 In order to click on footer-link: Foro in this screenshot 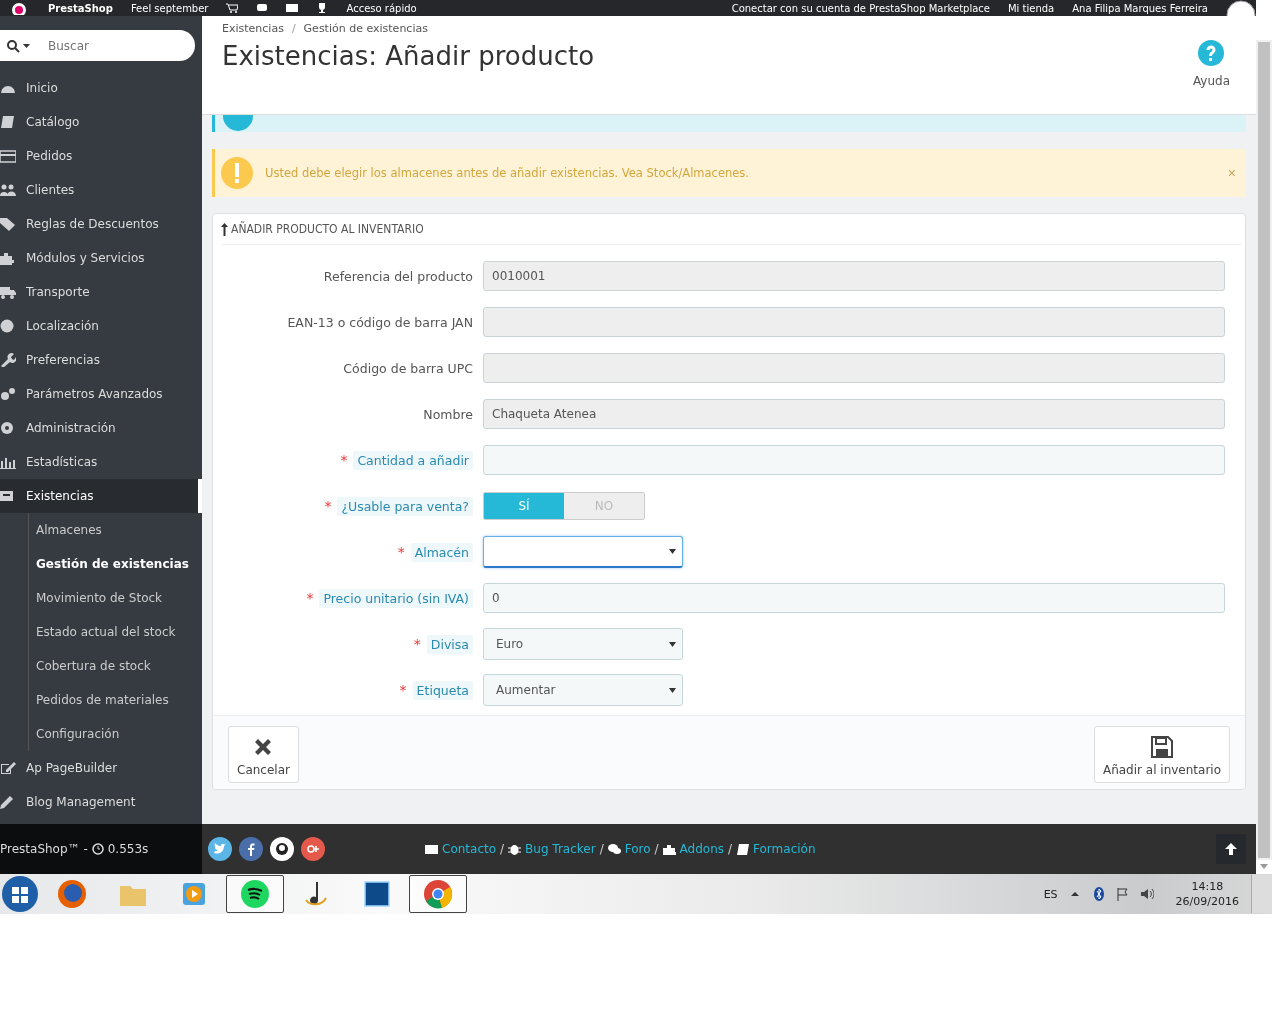, I will do `click(629, 849)`.